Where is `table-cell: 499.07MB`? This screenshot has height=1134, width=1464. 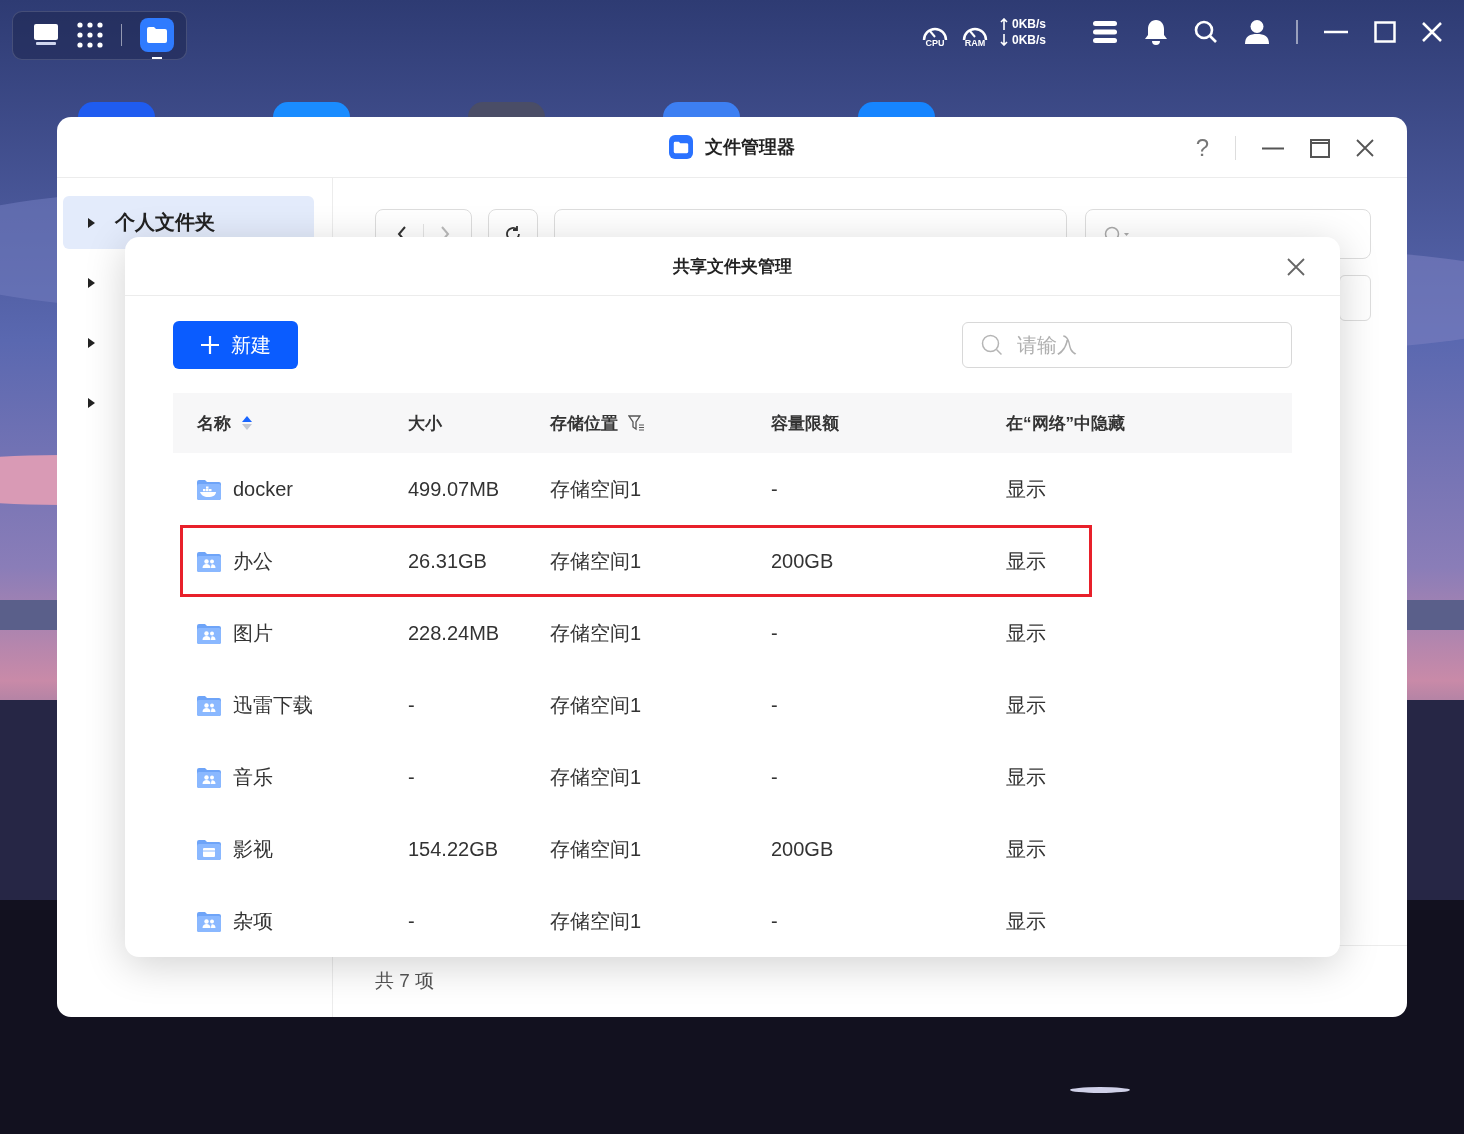
table-cell: 499.07MB is located at coordinates (454, 489).